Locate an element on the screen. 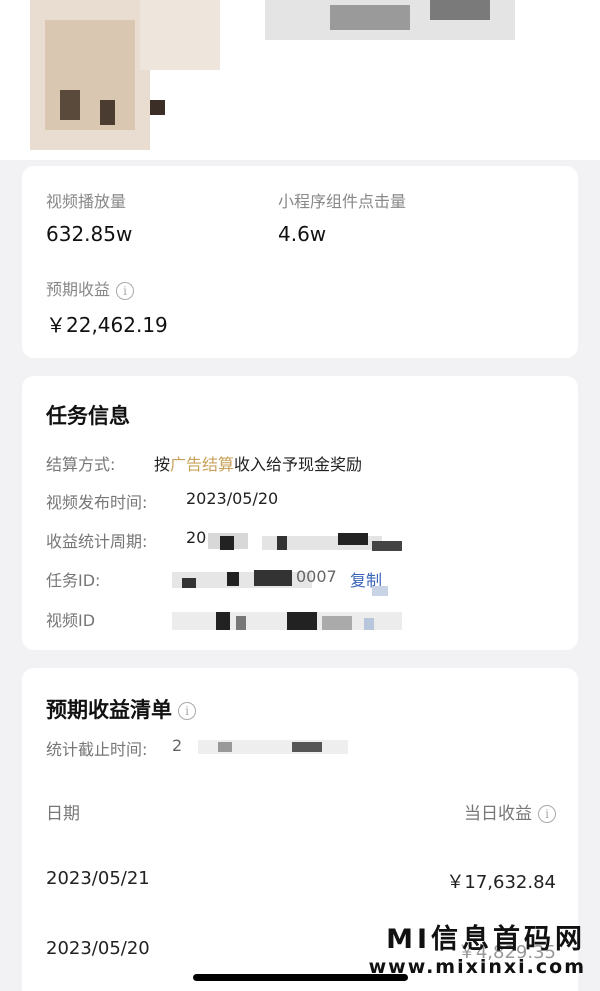 The image size is (600, 991). publish-time-label: 视频发布时间: is located at coordinates (97, 502).